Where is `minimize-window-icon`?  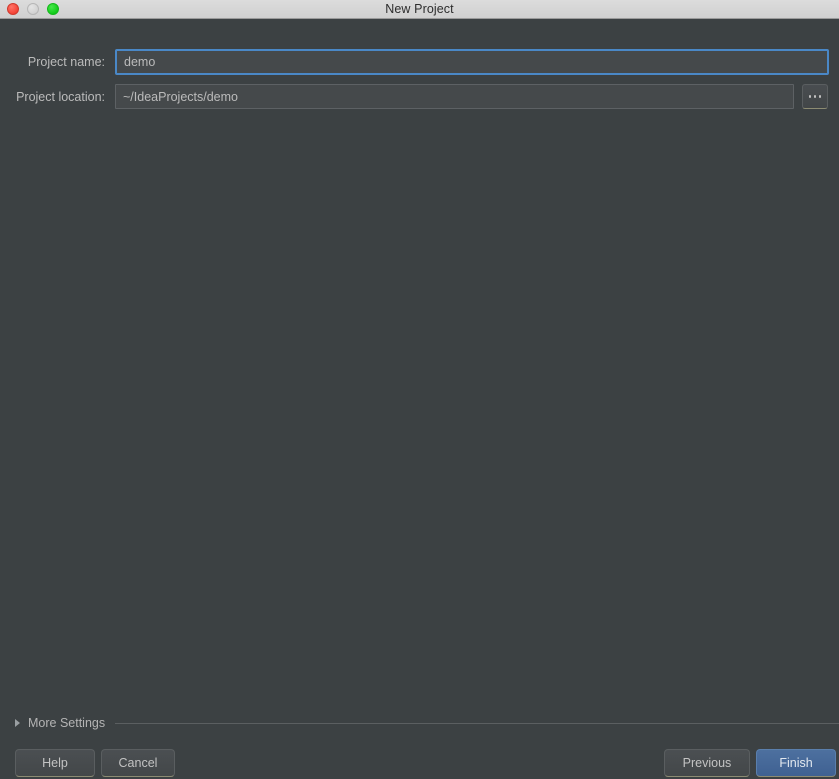 minimize-window-icon is located at coordinates (33, 9).